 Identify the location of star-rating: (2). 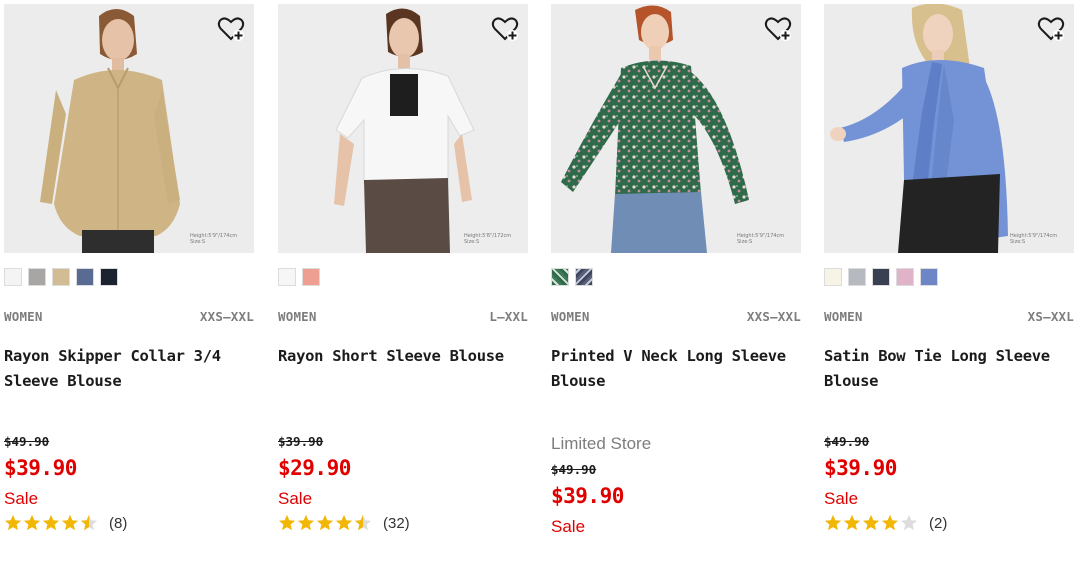
(885, 523).